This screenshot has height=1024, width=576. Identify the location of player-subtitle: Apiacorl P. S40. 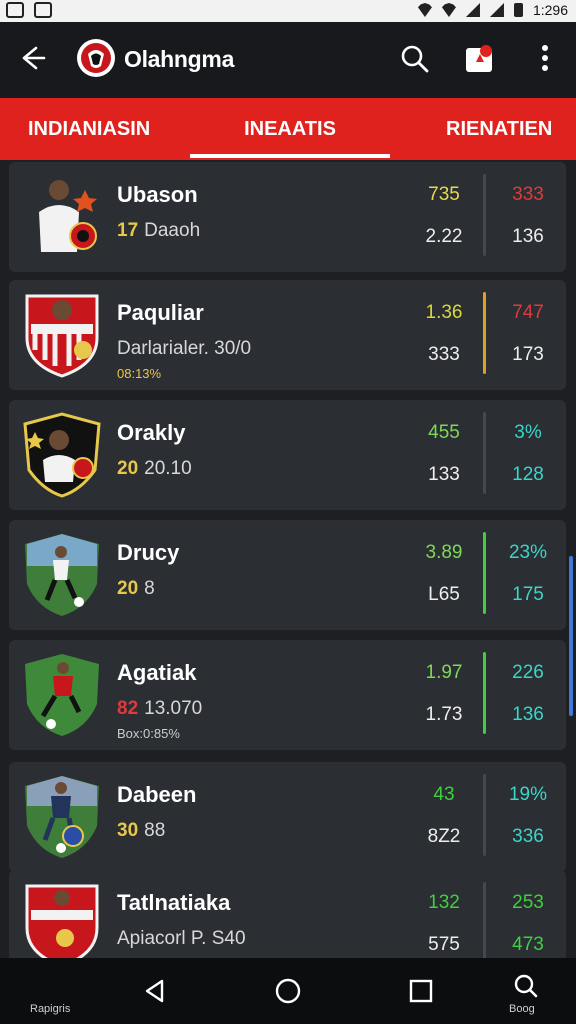
(181, 939).